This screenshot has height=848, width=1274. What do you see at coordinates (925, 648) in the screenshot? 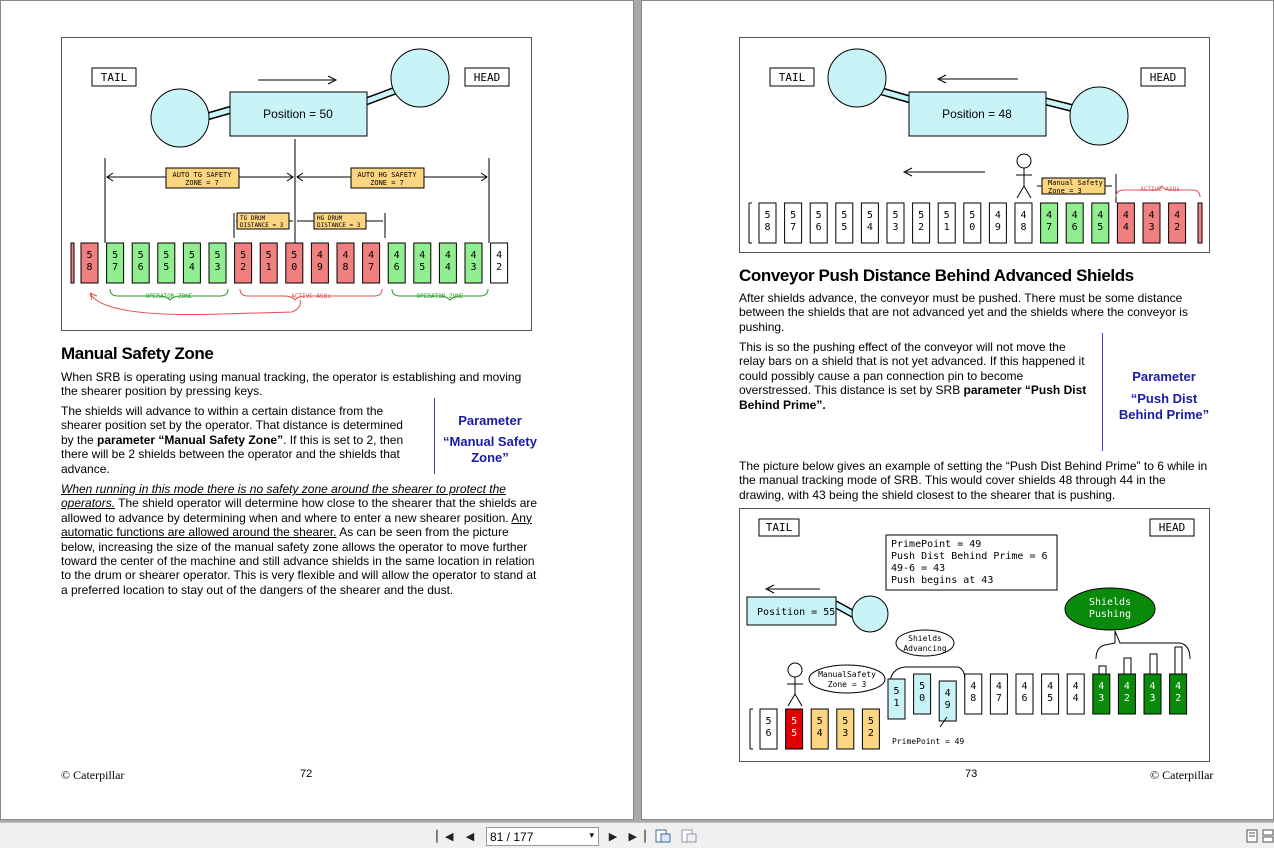
I see `shields-advancing-label-2: Advancing` at bounding box center [925, 648].